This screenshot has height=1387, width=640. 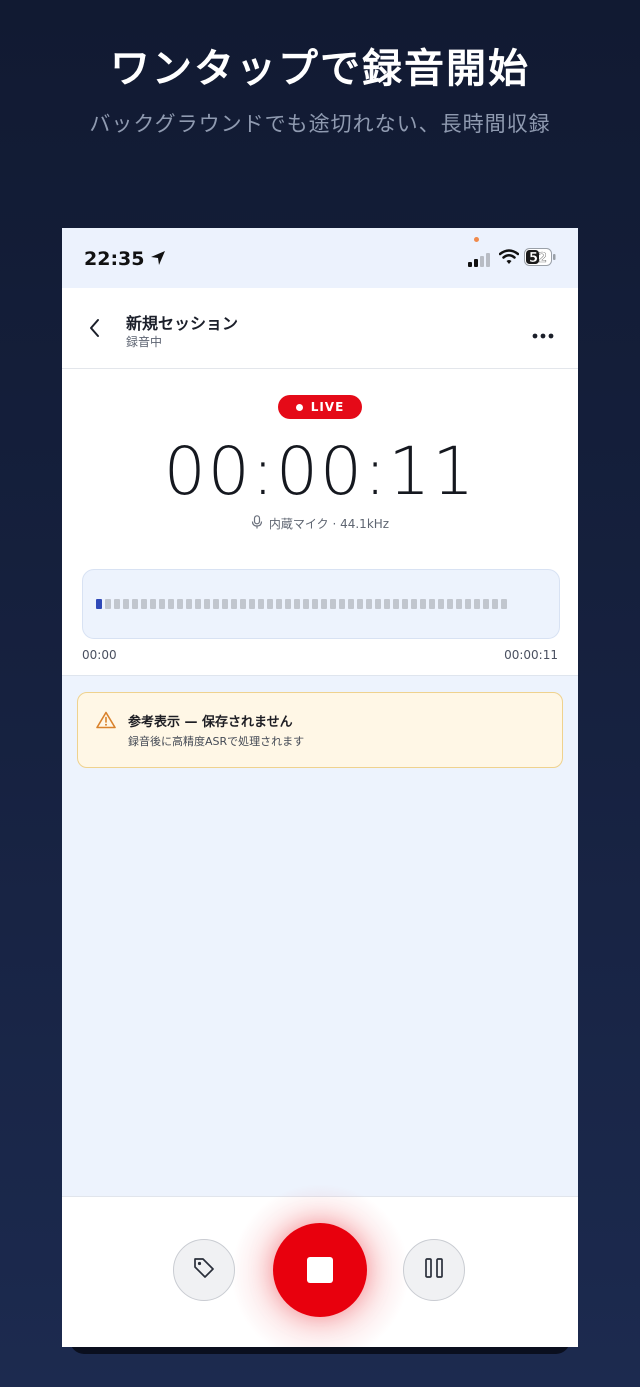 What do you see at coordinates (144, 342) in the screenshot?
I see `page-subtitle: 録音中` at bounding box center [144, 342].